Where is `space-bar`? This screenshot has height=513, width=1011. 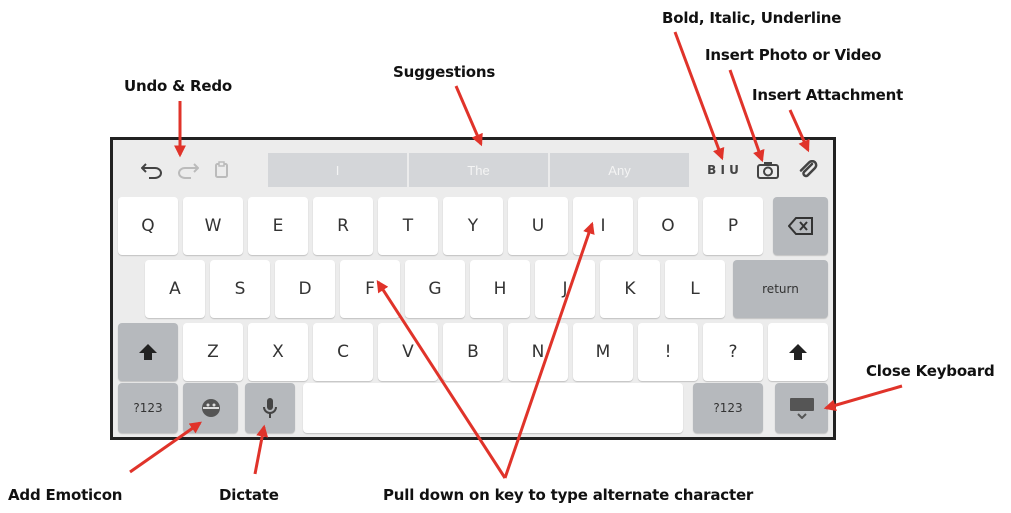
space-bar is located at coordinates (493, 408).